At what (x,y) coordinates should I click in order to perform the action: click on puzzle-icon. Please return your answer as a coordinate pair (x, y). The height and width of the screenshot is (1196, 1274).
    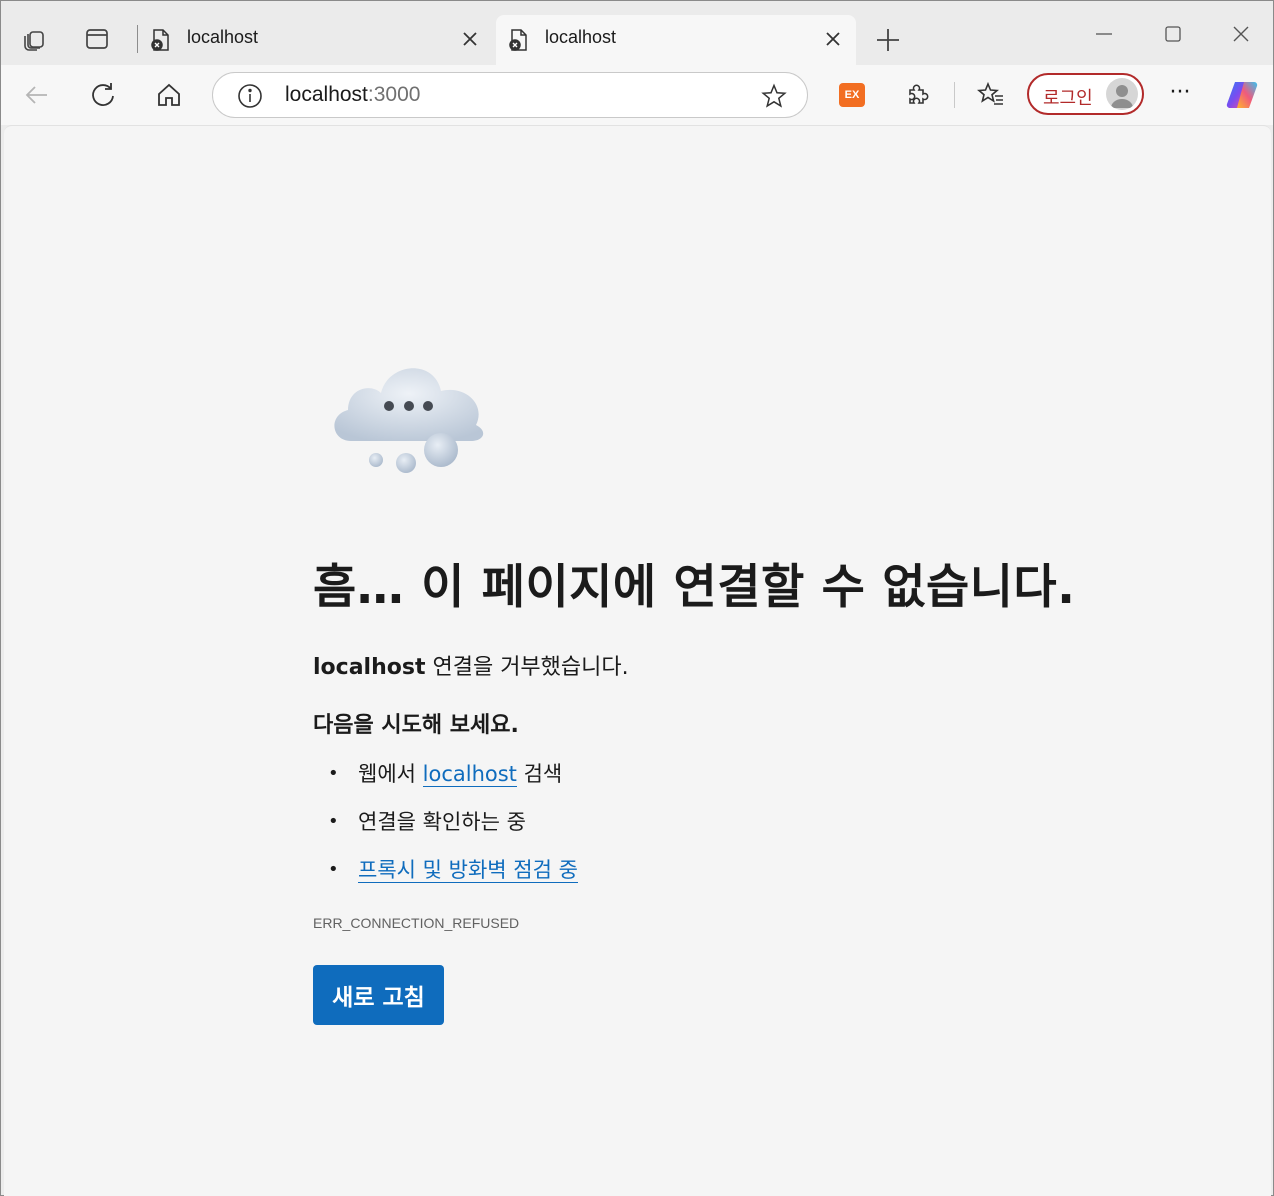
    Looking at the image, I should click on (919, 94).